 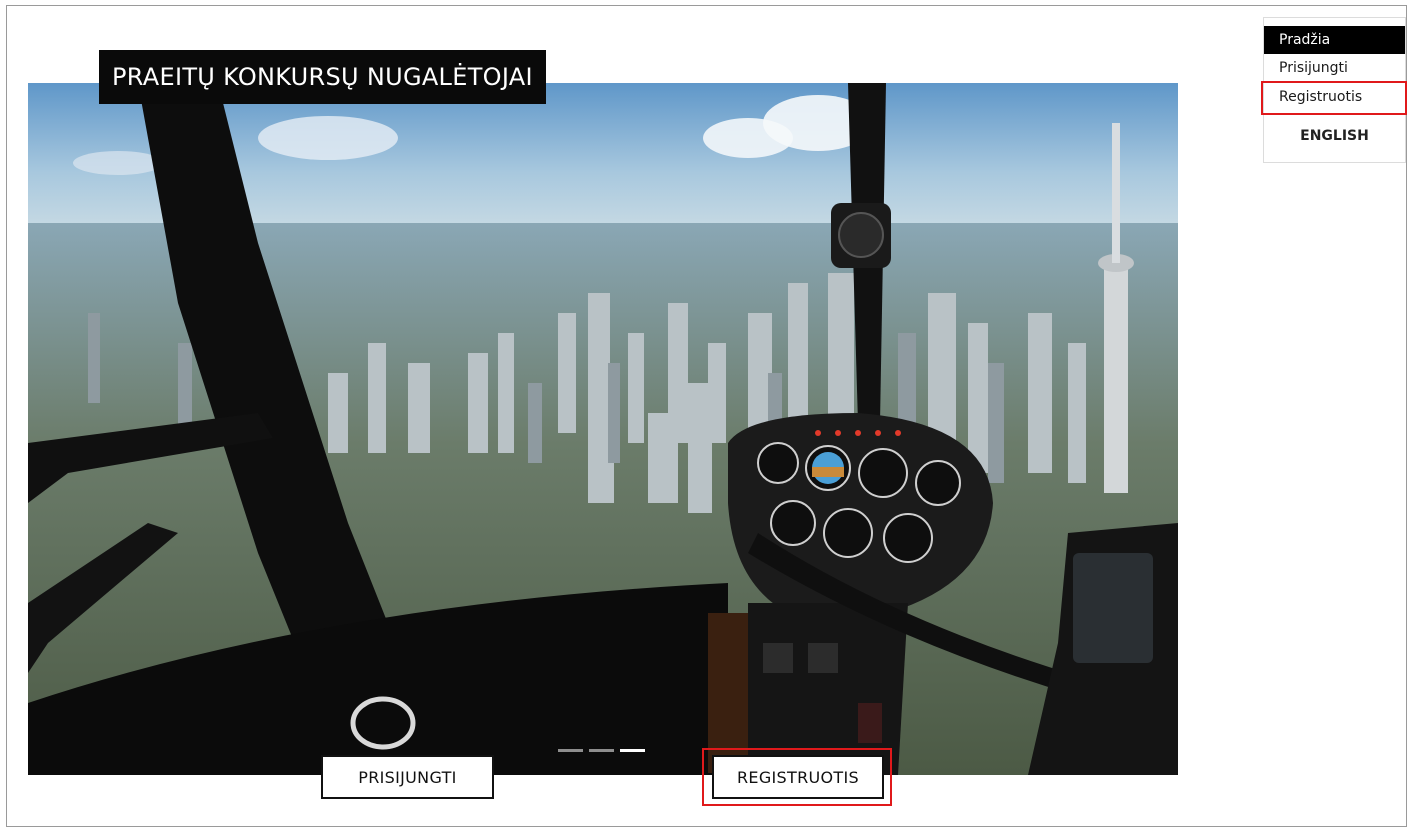 I want to click on register-button: REGISTRUOTIS, so click(x=798, y=777).